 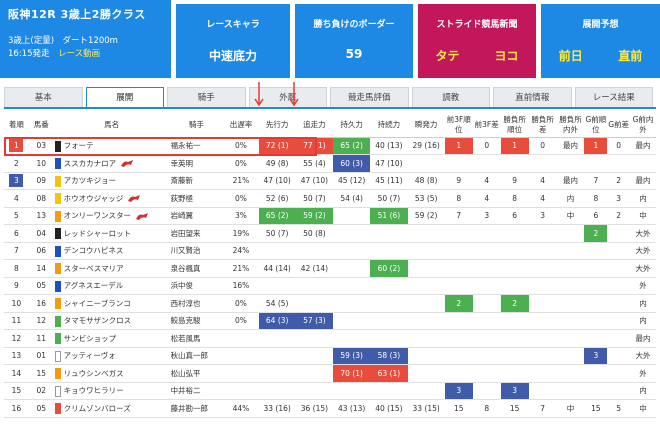 I want to click on col-f3-rank: 前3F順位, so click(x=458, y=125).